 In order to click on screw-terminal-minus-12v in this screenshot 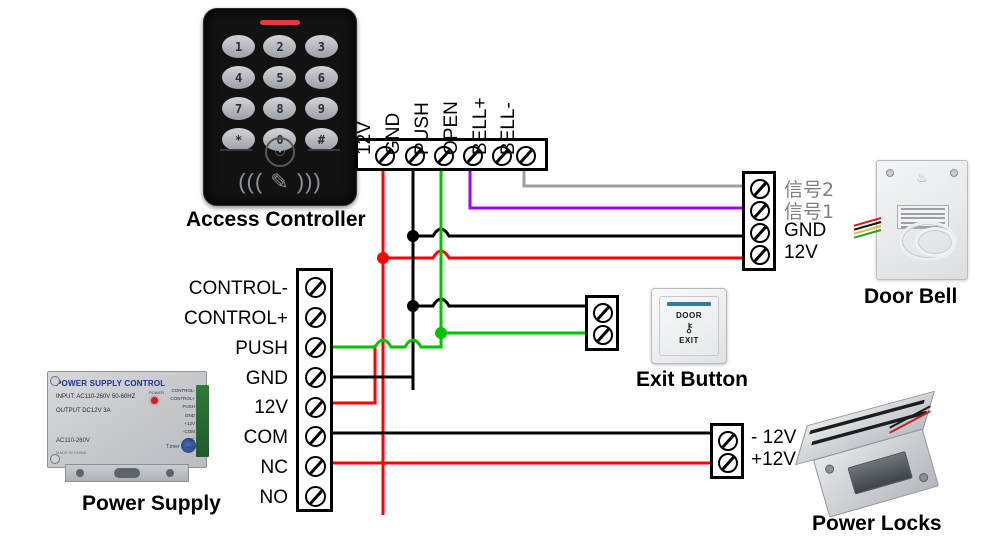, I will do `click(728, 441)`.